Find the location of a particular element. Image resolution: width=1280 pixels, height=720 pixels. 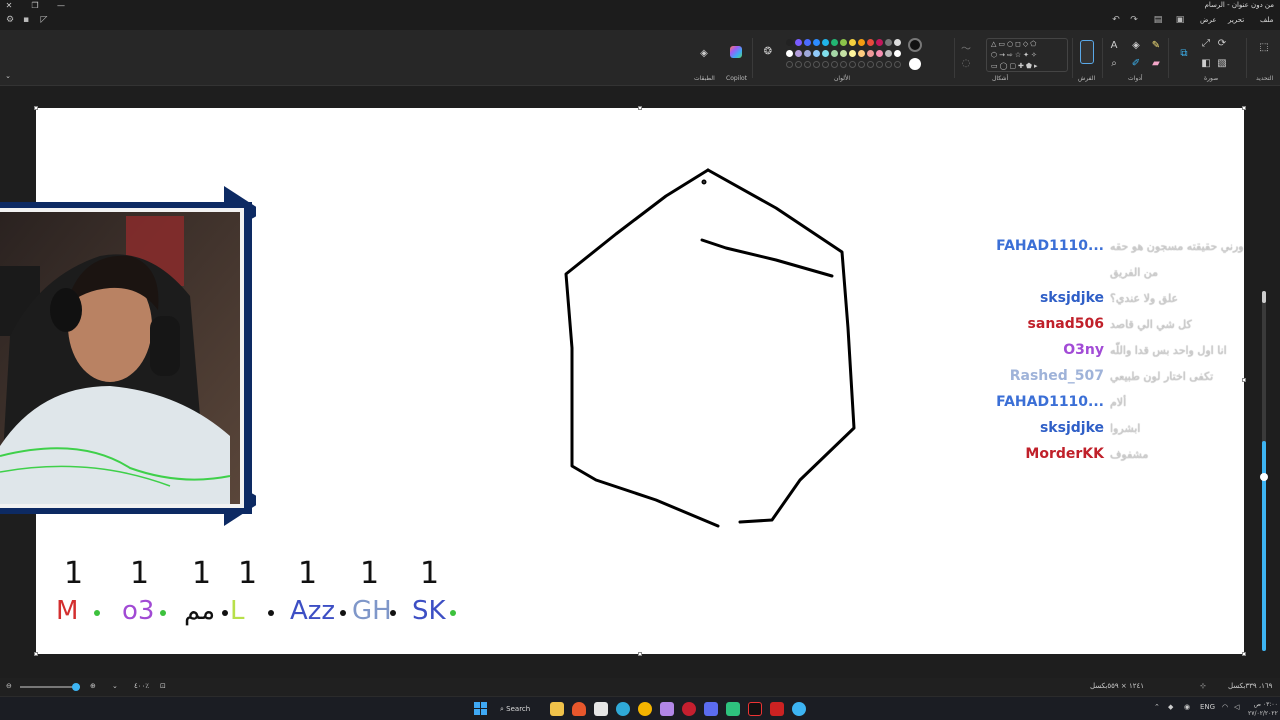

color-picker-icon: ✐ is located at coordinates (1136, 63).